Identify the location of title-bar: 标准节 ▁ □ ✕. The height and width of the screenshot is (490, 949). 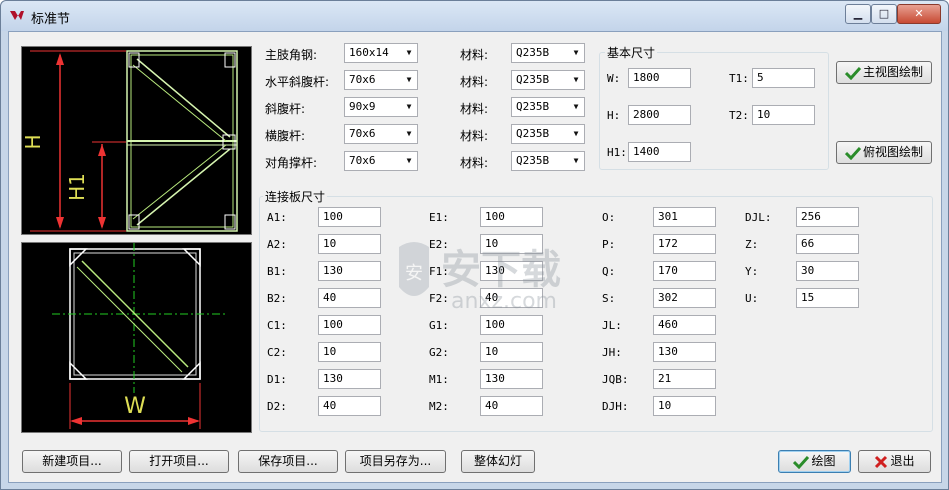
(474, 16).